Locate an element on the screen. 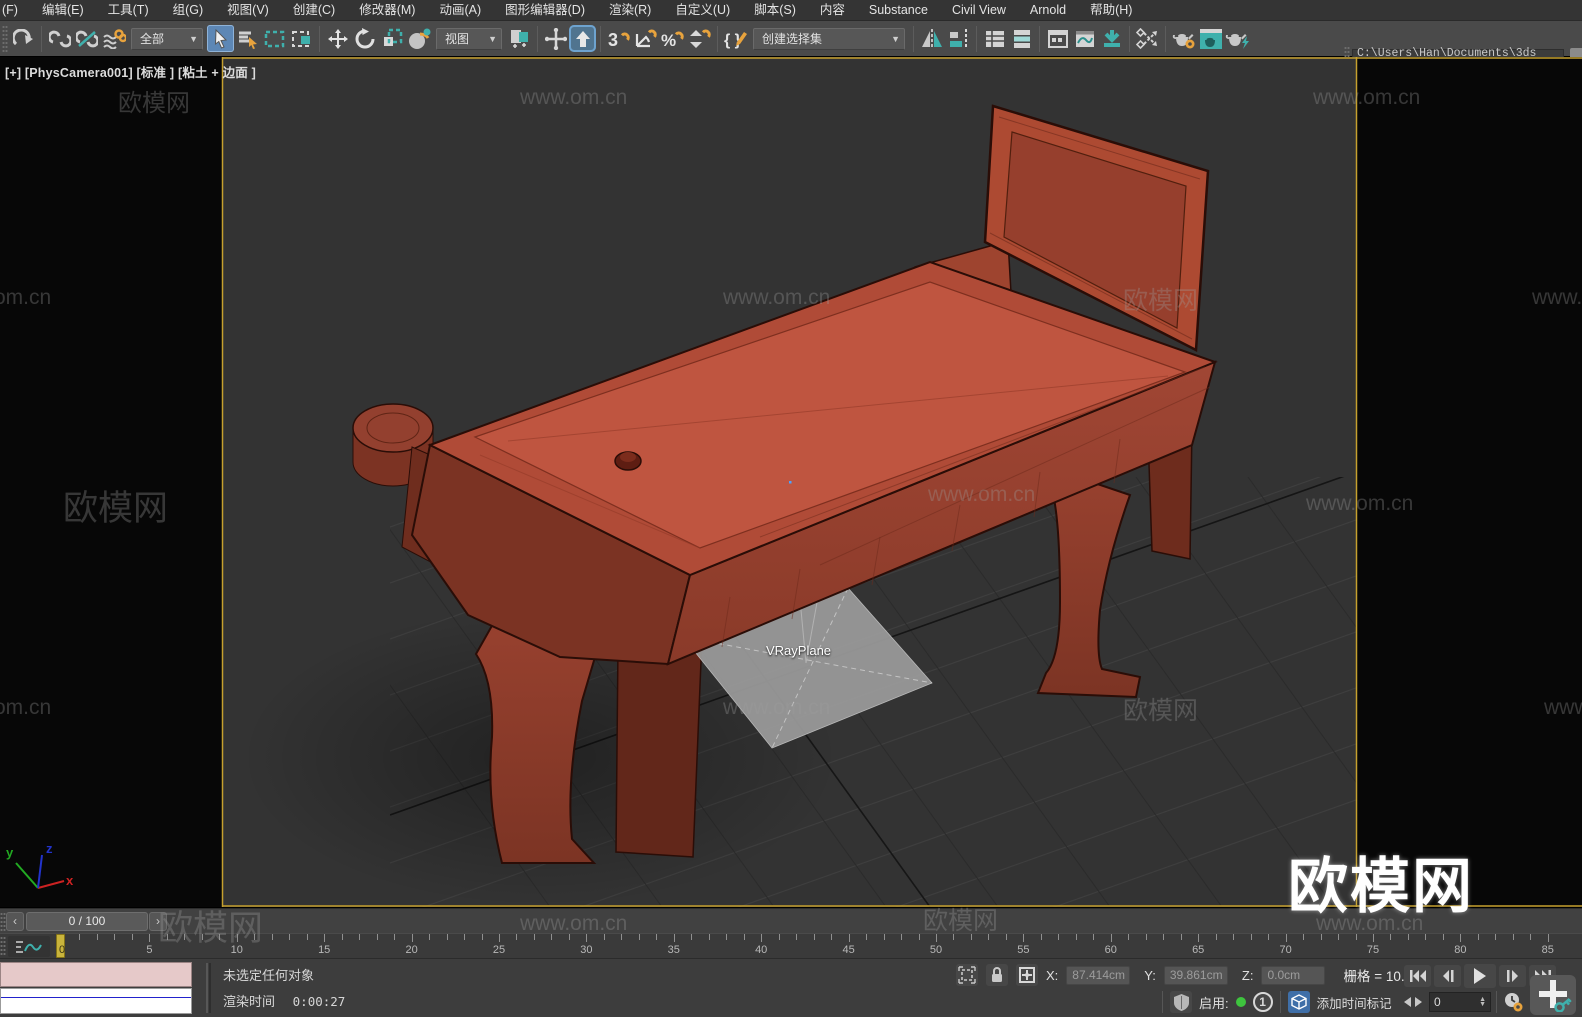 Image resolution: width=1582 pixels, height=1017 pixels. render-setup-button is located at coordinates (1183, 38).